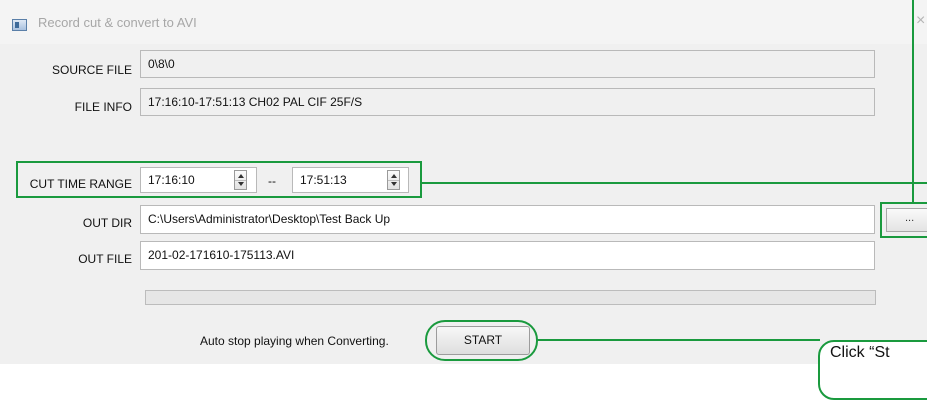 Image resolution: width=927 pixels, height=400 pixels. I want to click on out-dir-label: OUT DIR, so click(107, 223).